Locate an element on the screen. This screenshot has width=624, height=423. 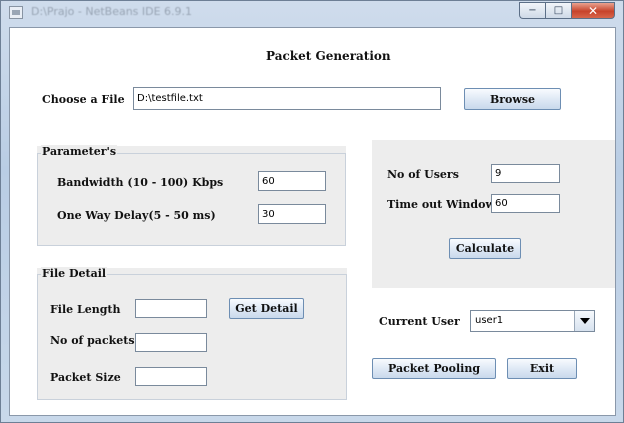
bandwidth-input is located at coordinates (292, 181).